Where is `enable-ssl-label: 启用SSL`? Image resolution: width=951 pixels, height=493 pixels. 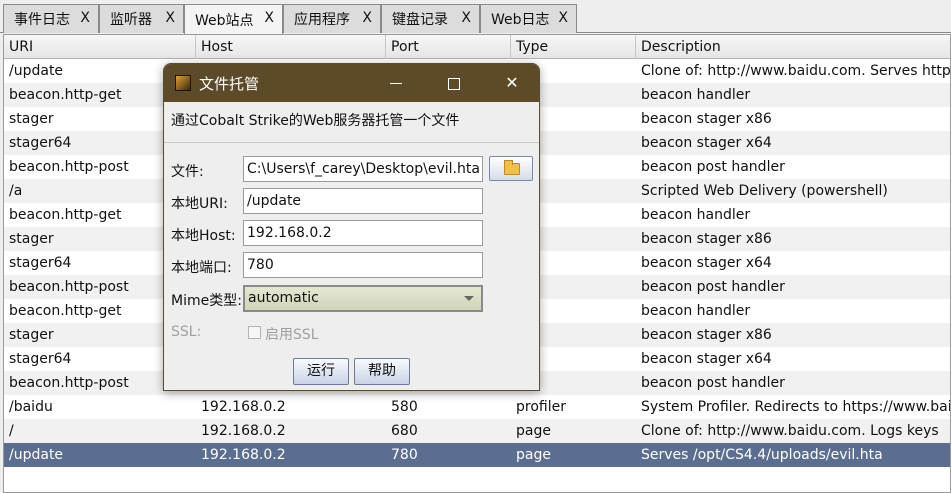 enable-ssl-label: 启用SSL is located at coordinates (292, 335).